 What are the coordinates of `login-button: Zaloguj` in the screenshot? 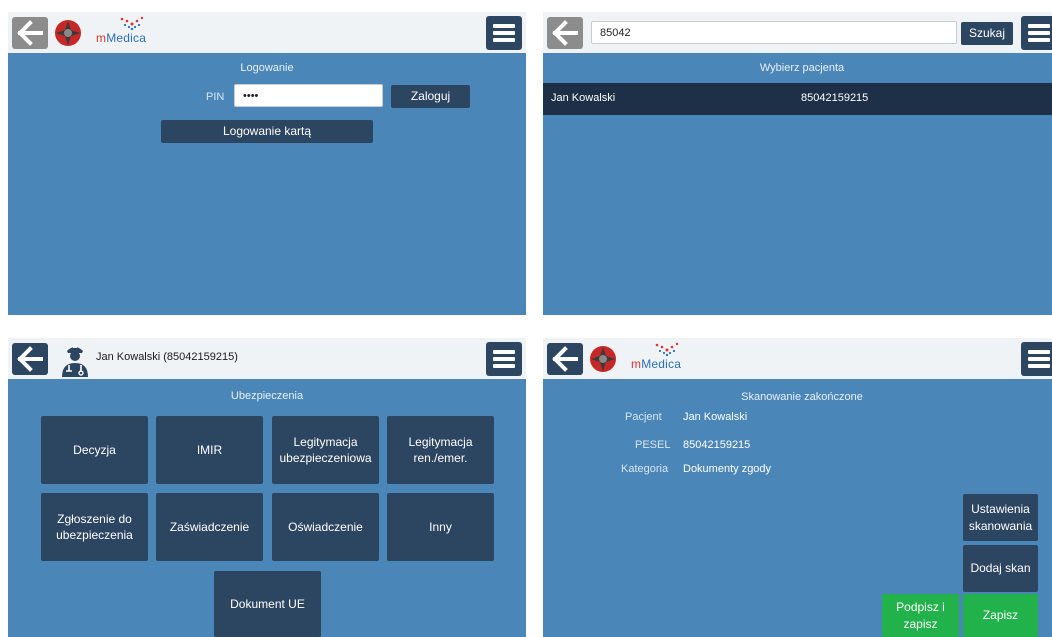 It's located at (430, 96).